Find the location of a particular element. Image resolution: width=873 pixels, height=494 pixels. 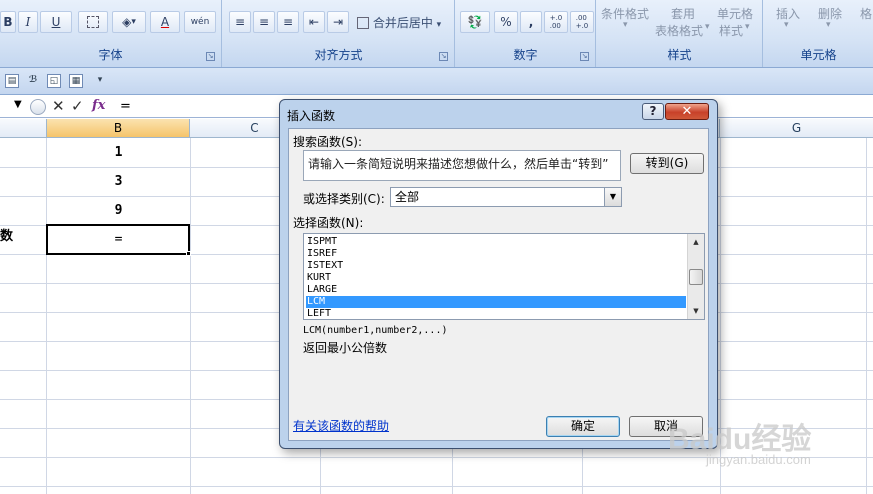

cell-style-dropdown-icon: ▾ is located at coordinates (747, 27).